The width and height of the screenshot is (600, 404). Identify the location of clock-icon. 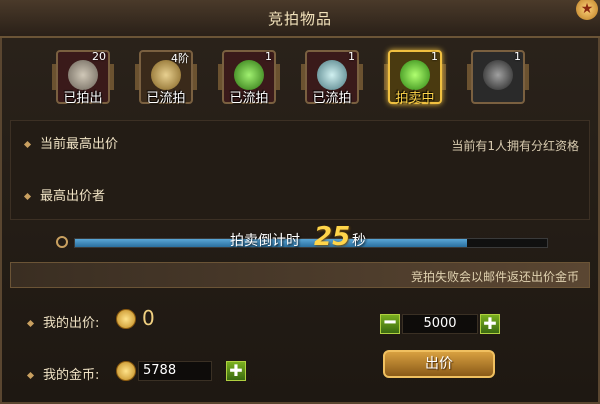
(62, 242).